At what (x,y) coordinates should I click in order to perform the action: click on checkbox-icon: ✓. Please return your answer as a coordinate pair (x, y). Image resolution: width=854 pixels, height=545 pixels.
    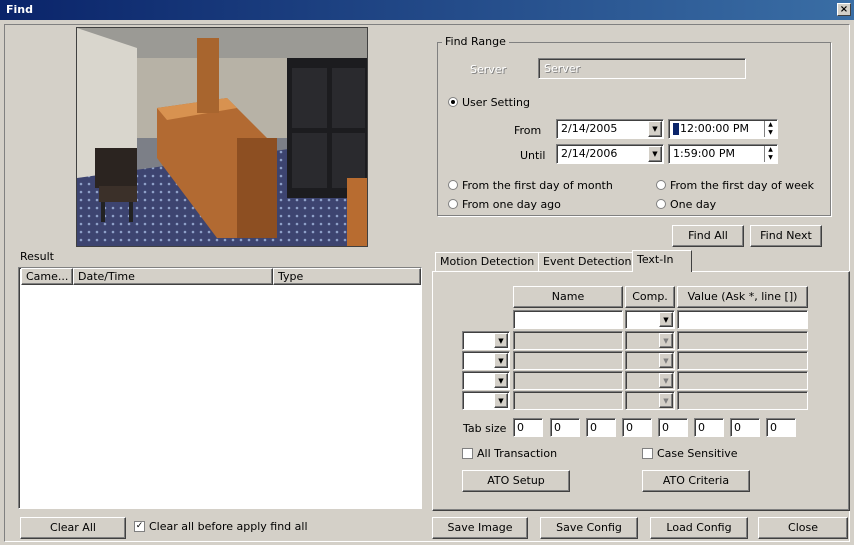
    Looking at the image, I should click on (139, 526).